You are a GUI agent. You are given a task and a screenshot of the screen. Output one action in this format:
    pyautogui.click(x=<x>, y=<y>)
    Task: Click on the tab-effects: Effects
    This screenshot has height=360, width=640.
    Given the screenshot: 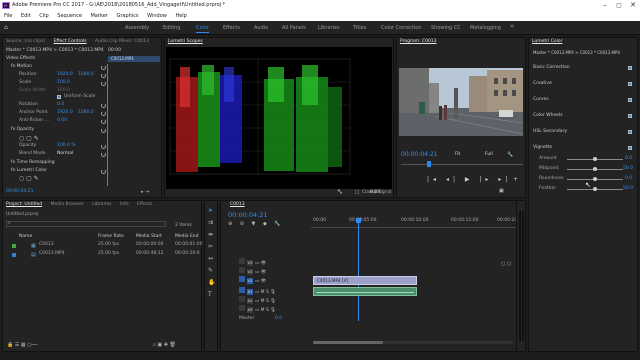 What is the action you would take?
    pyautogui.click(x=144, y=204)
    